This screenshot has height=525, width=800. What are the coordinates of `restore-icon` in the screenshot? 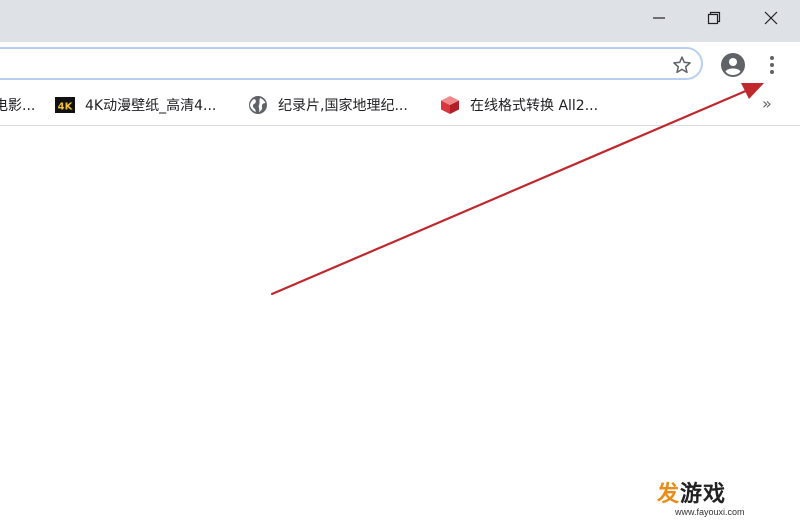 It's located at (714, 18).